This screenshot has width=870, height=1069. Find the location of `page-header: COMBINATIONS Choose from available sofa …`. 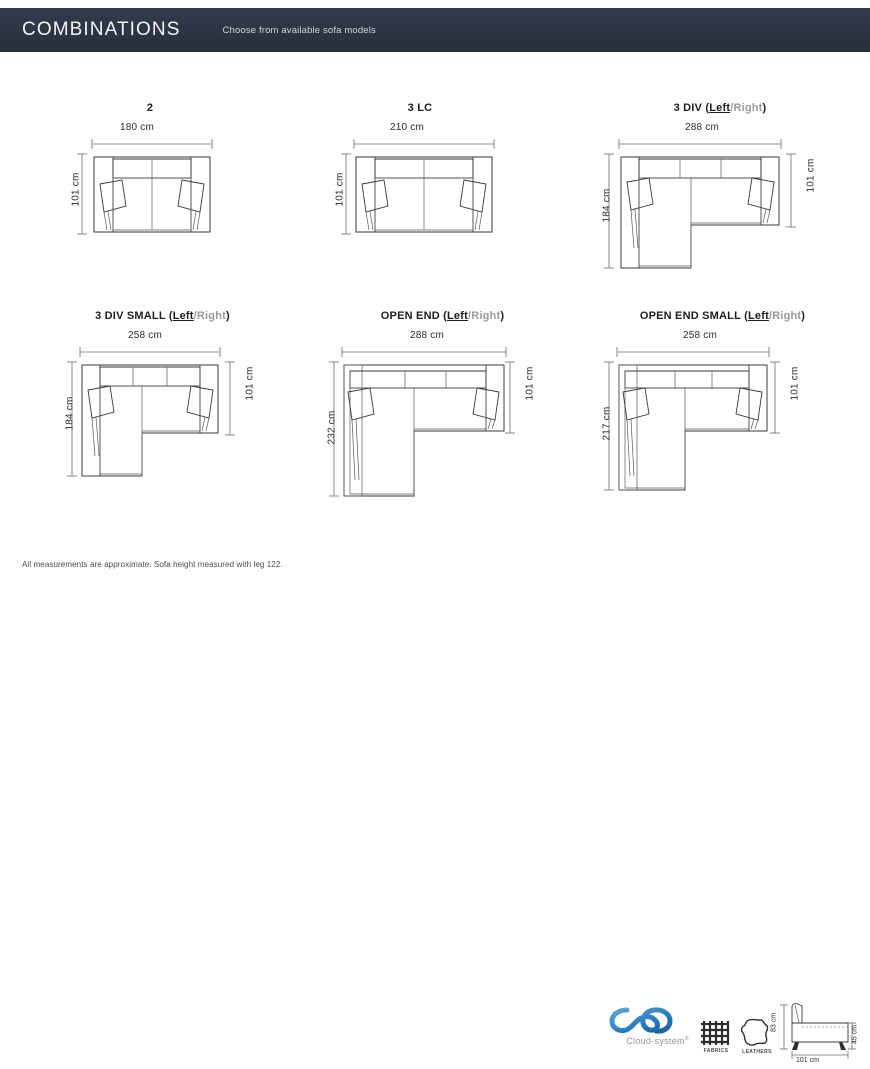

page-header: COMBINATIONS Choose from available sofa … is located at coordinates (435, 30).